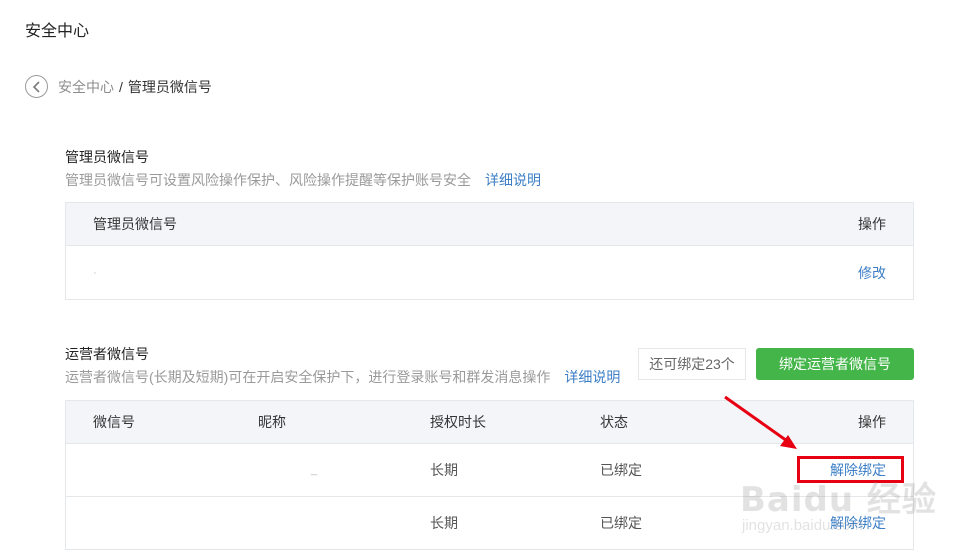 Image resolution: width=970 pixels, height=554 pixels. Describe the element at coordinates (614, 422) in the screenshot. I see `col-status: 状态` at that location.